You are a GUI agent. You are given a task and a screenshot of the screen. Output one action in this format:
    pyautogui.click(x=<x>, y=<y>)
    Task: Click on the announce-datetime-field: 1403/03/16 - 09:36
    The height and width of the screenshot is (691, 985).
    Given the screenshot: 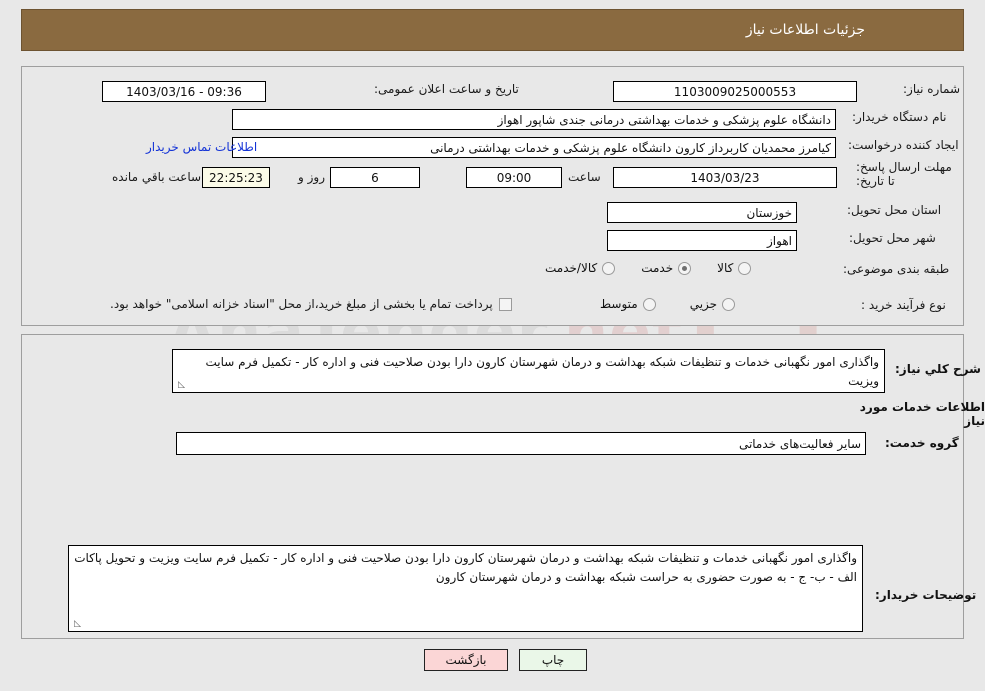 What is the action you would take?
    pyautogui.click(x=184, y=91)
    